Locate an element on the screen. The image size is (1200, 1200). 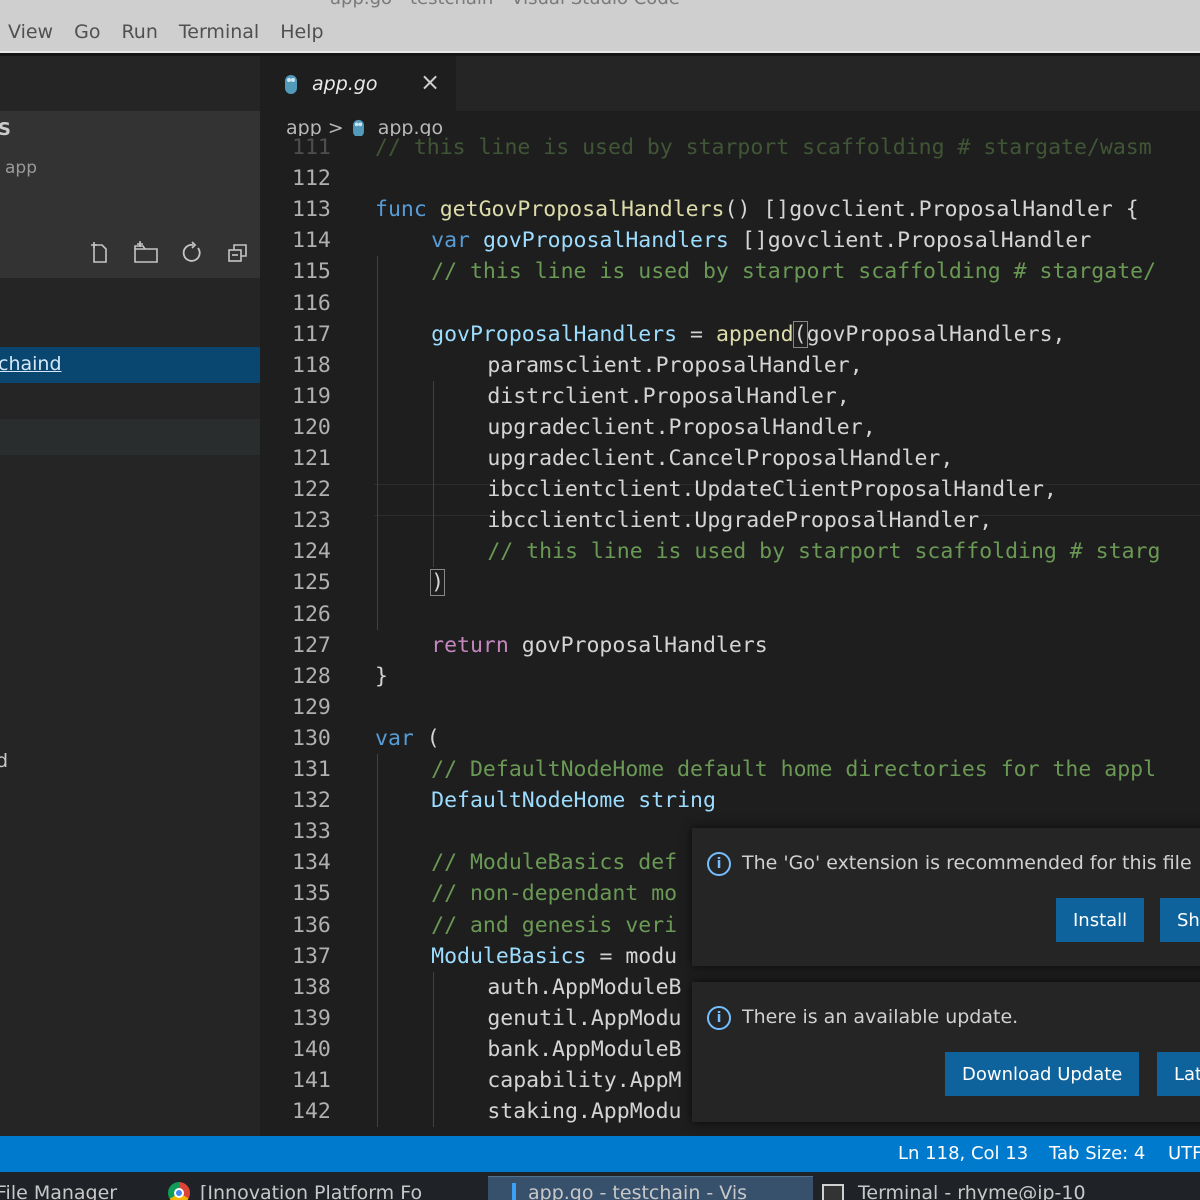
taskbar-terminal: Terminal - rhyme@ip-10 is located at coordinates (954, 1191).